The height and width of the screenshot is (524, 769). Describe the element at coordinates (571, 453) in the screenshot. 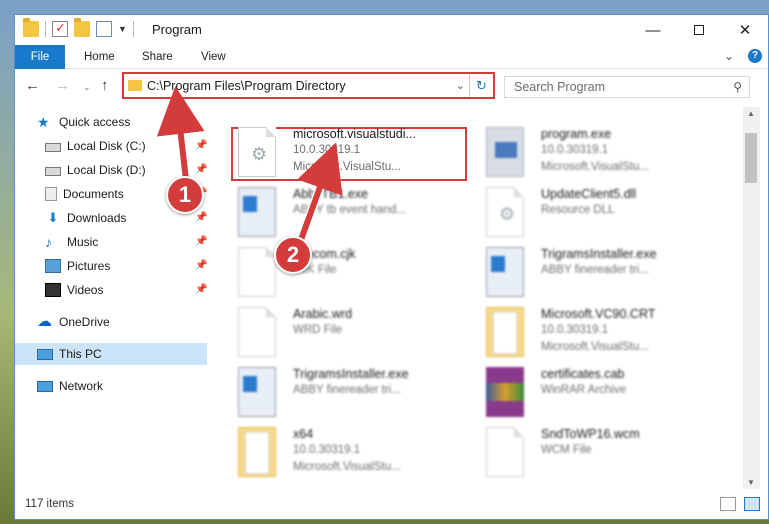

I see `file-item: SndToWP16.wcm WCM File` at that location.